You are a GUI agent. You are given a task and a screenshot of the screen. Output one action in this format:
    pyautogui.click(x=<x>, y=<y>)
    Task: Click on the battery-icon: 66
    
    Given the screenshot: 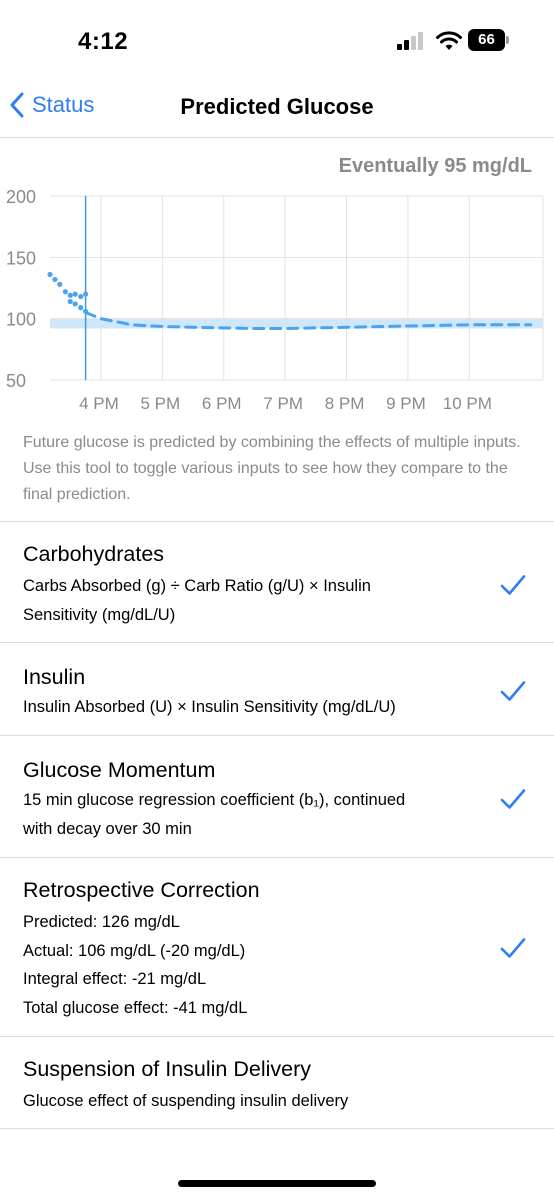 What is the action you would take?
    pyautogui.click(x=489, y=40)
    